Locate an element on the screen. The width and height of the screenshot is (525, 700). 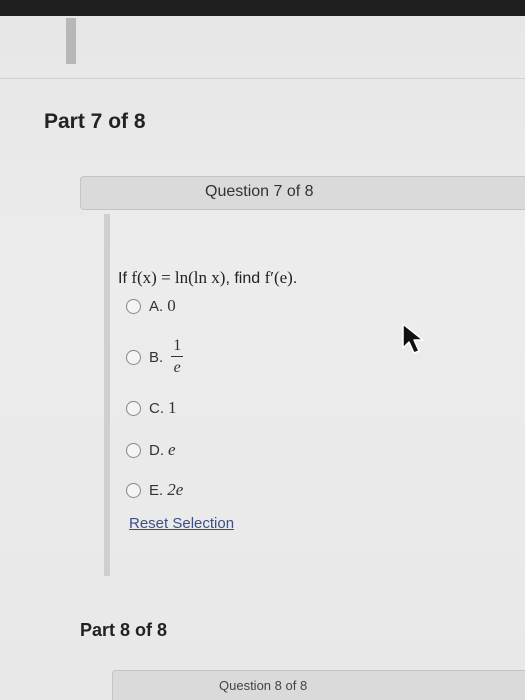
option-d: D. e is located at coordinates (151, 450).